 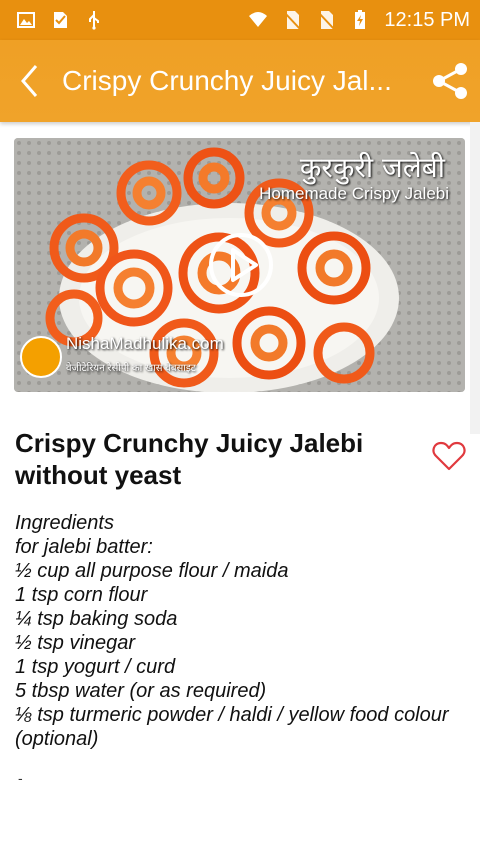 I want to click on check-sim-icon, so click(x=60, y=20).